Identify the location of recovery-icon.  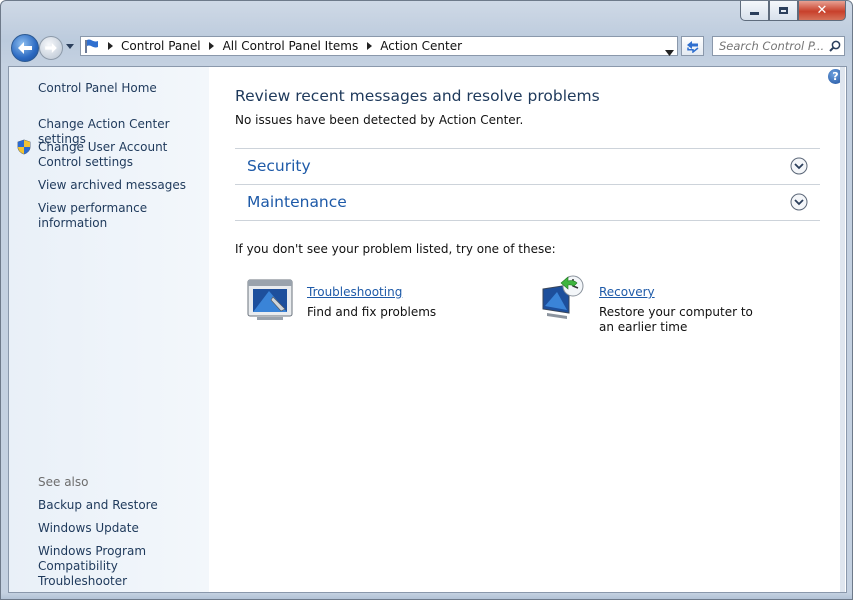
(562, 297).